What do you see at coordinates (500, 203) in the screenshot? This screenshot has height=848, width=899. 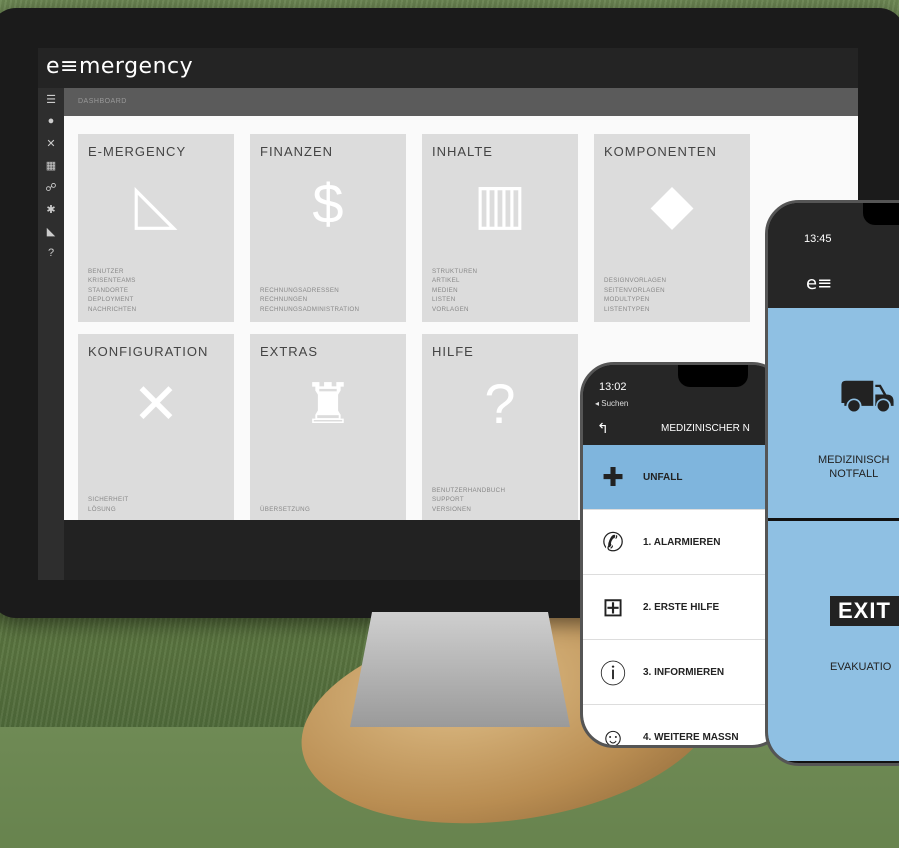 I see `book-icon: ▥` at bounding box center [500, 203].